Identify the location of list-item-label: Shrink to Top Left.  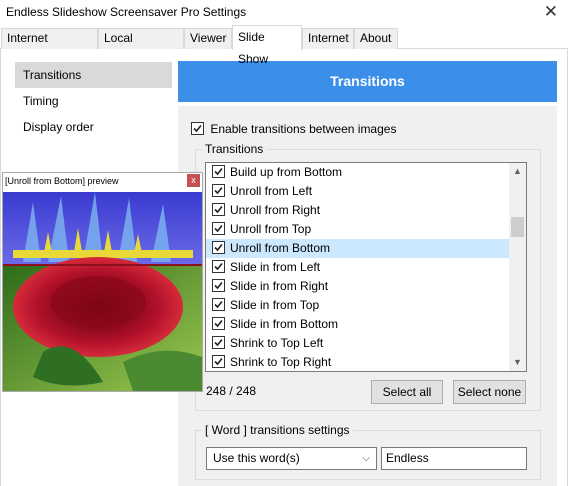
(277, 343).